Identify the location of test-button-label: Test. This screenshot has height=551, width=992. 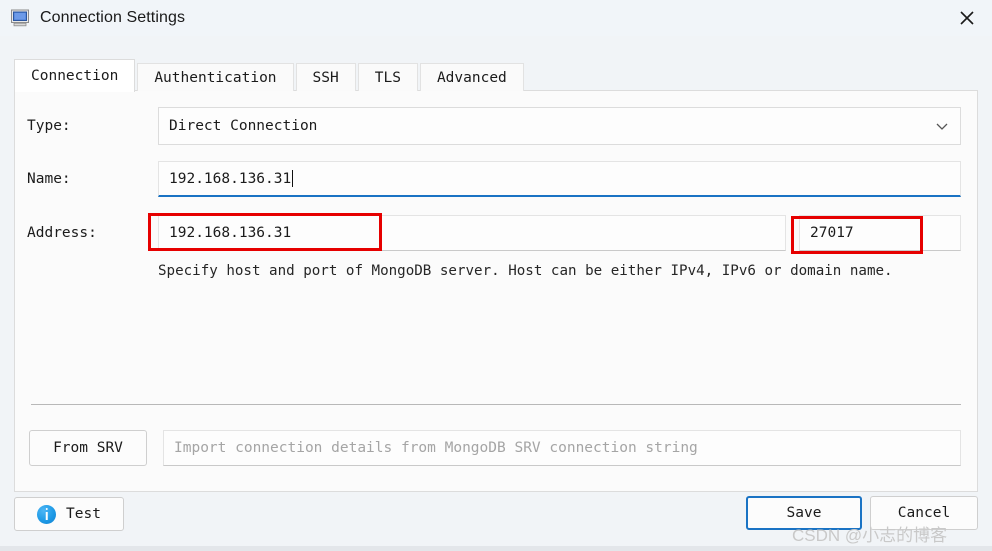
(83, 514).